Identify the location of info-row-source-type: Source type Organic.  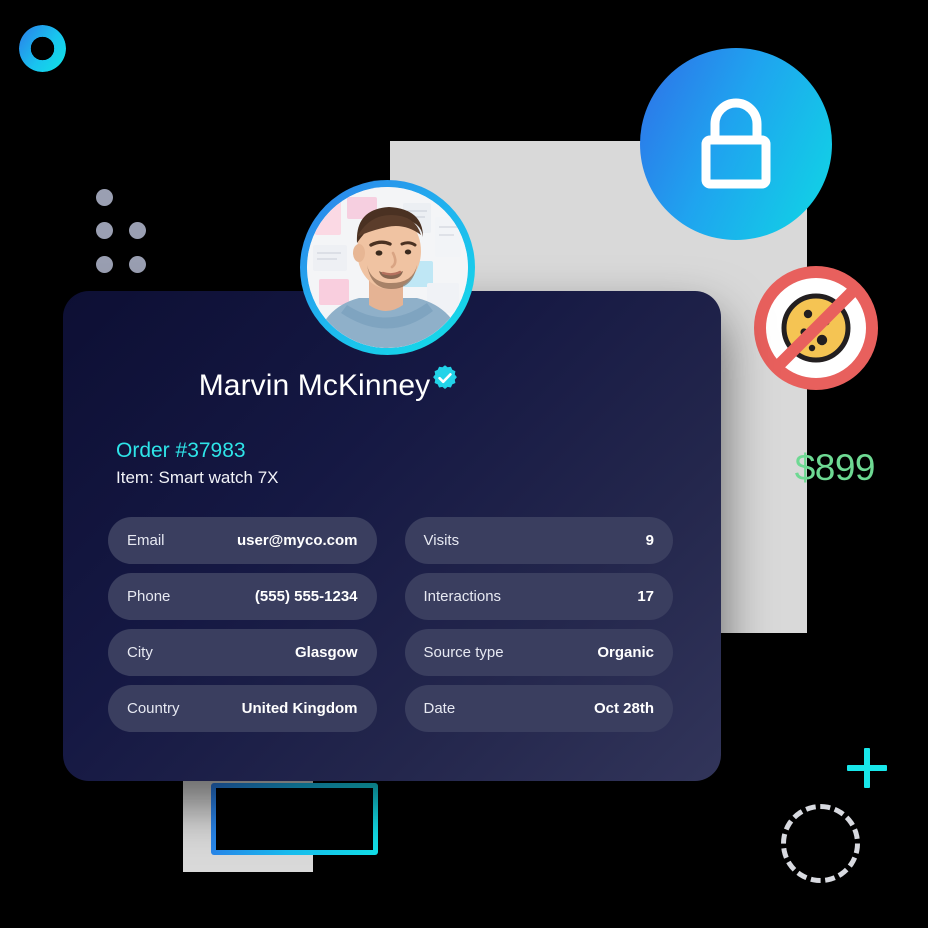
(538, 652).